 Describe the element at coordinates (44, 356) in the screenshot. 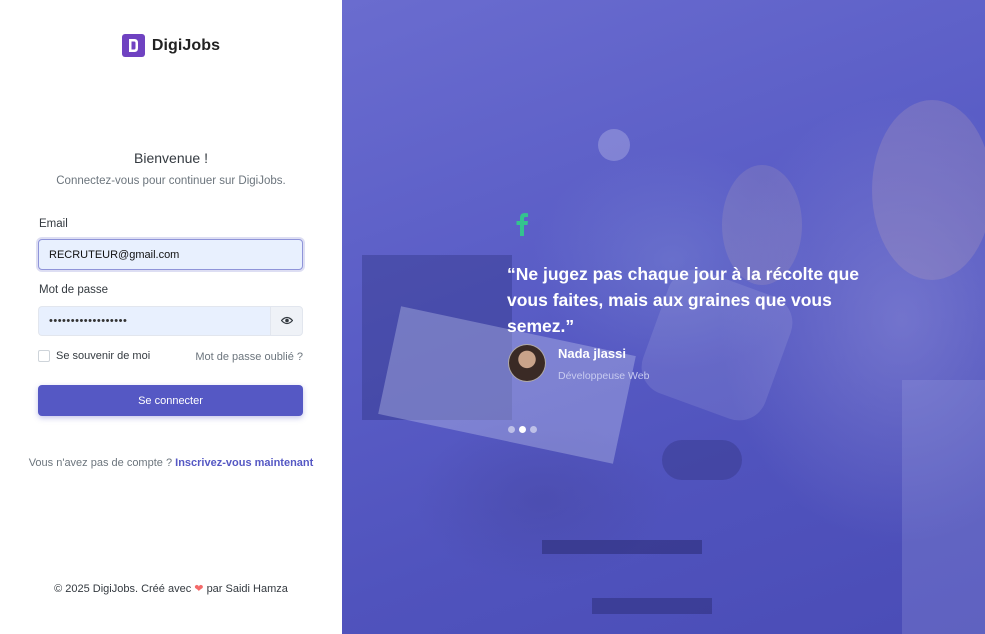

I see `remember-checkbox` at that location.